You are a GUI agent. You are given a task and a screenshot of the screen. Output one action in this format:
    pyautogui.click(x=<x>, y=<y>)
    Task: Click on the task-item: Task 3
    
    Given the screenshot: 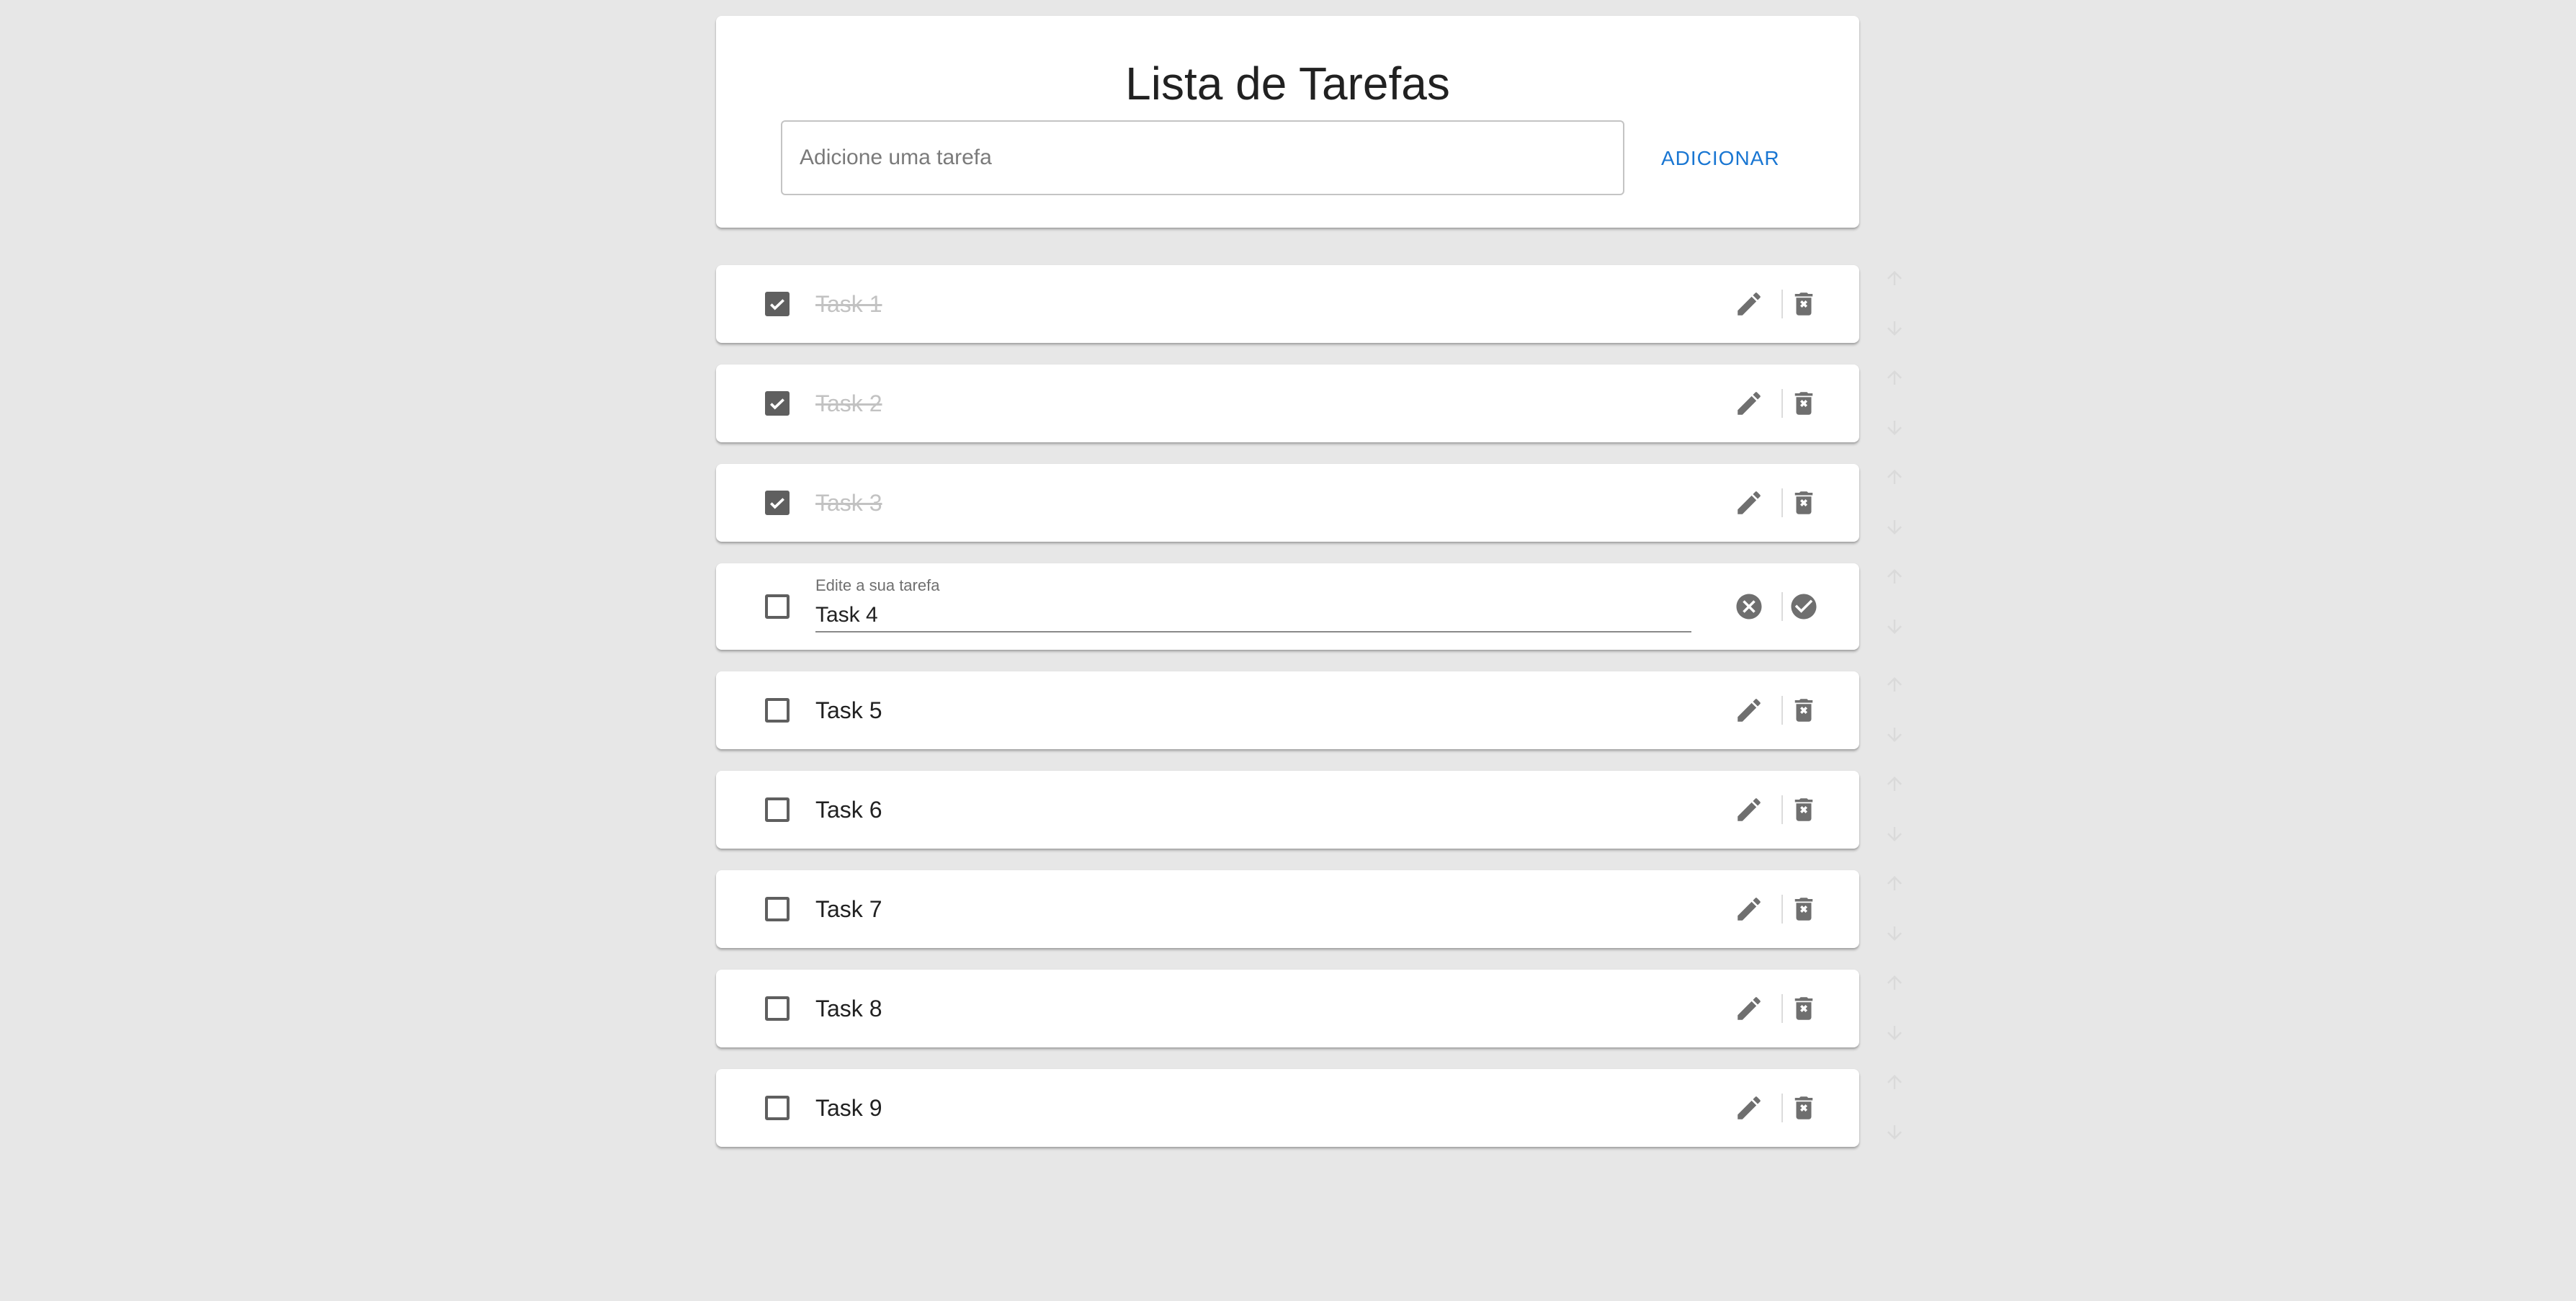 What is the action you would take?
    pyautogui.click(x=1287, y=503)
    